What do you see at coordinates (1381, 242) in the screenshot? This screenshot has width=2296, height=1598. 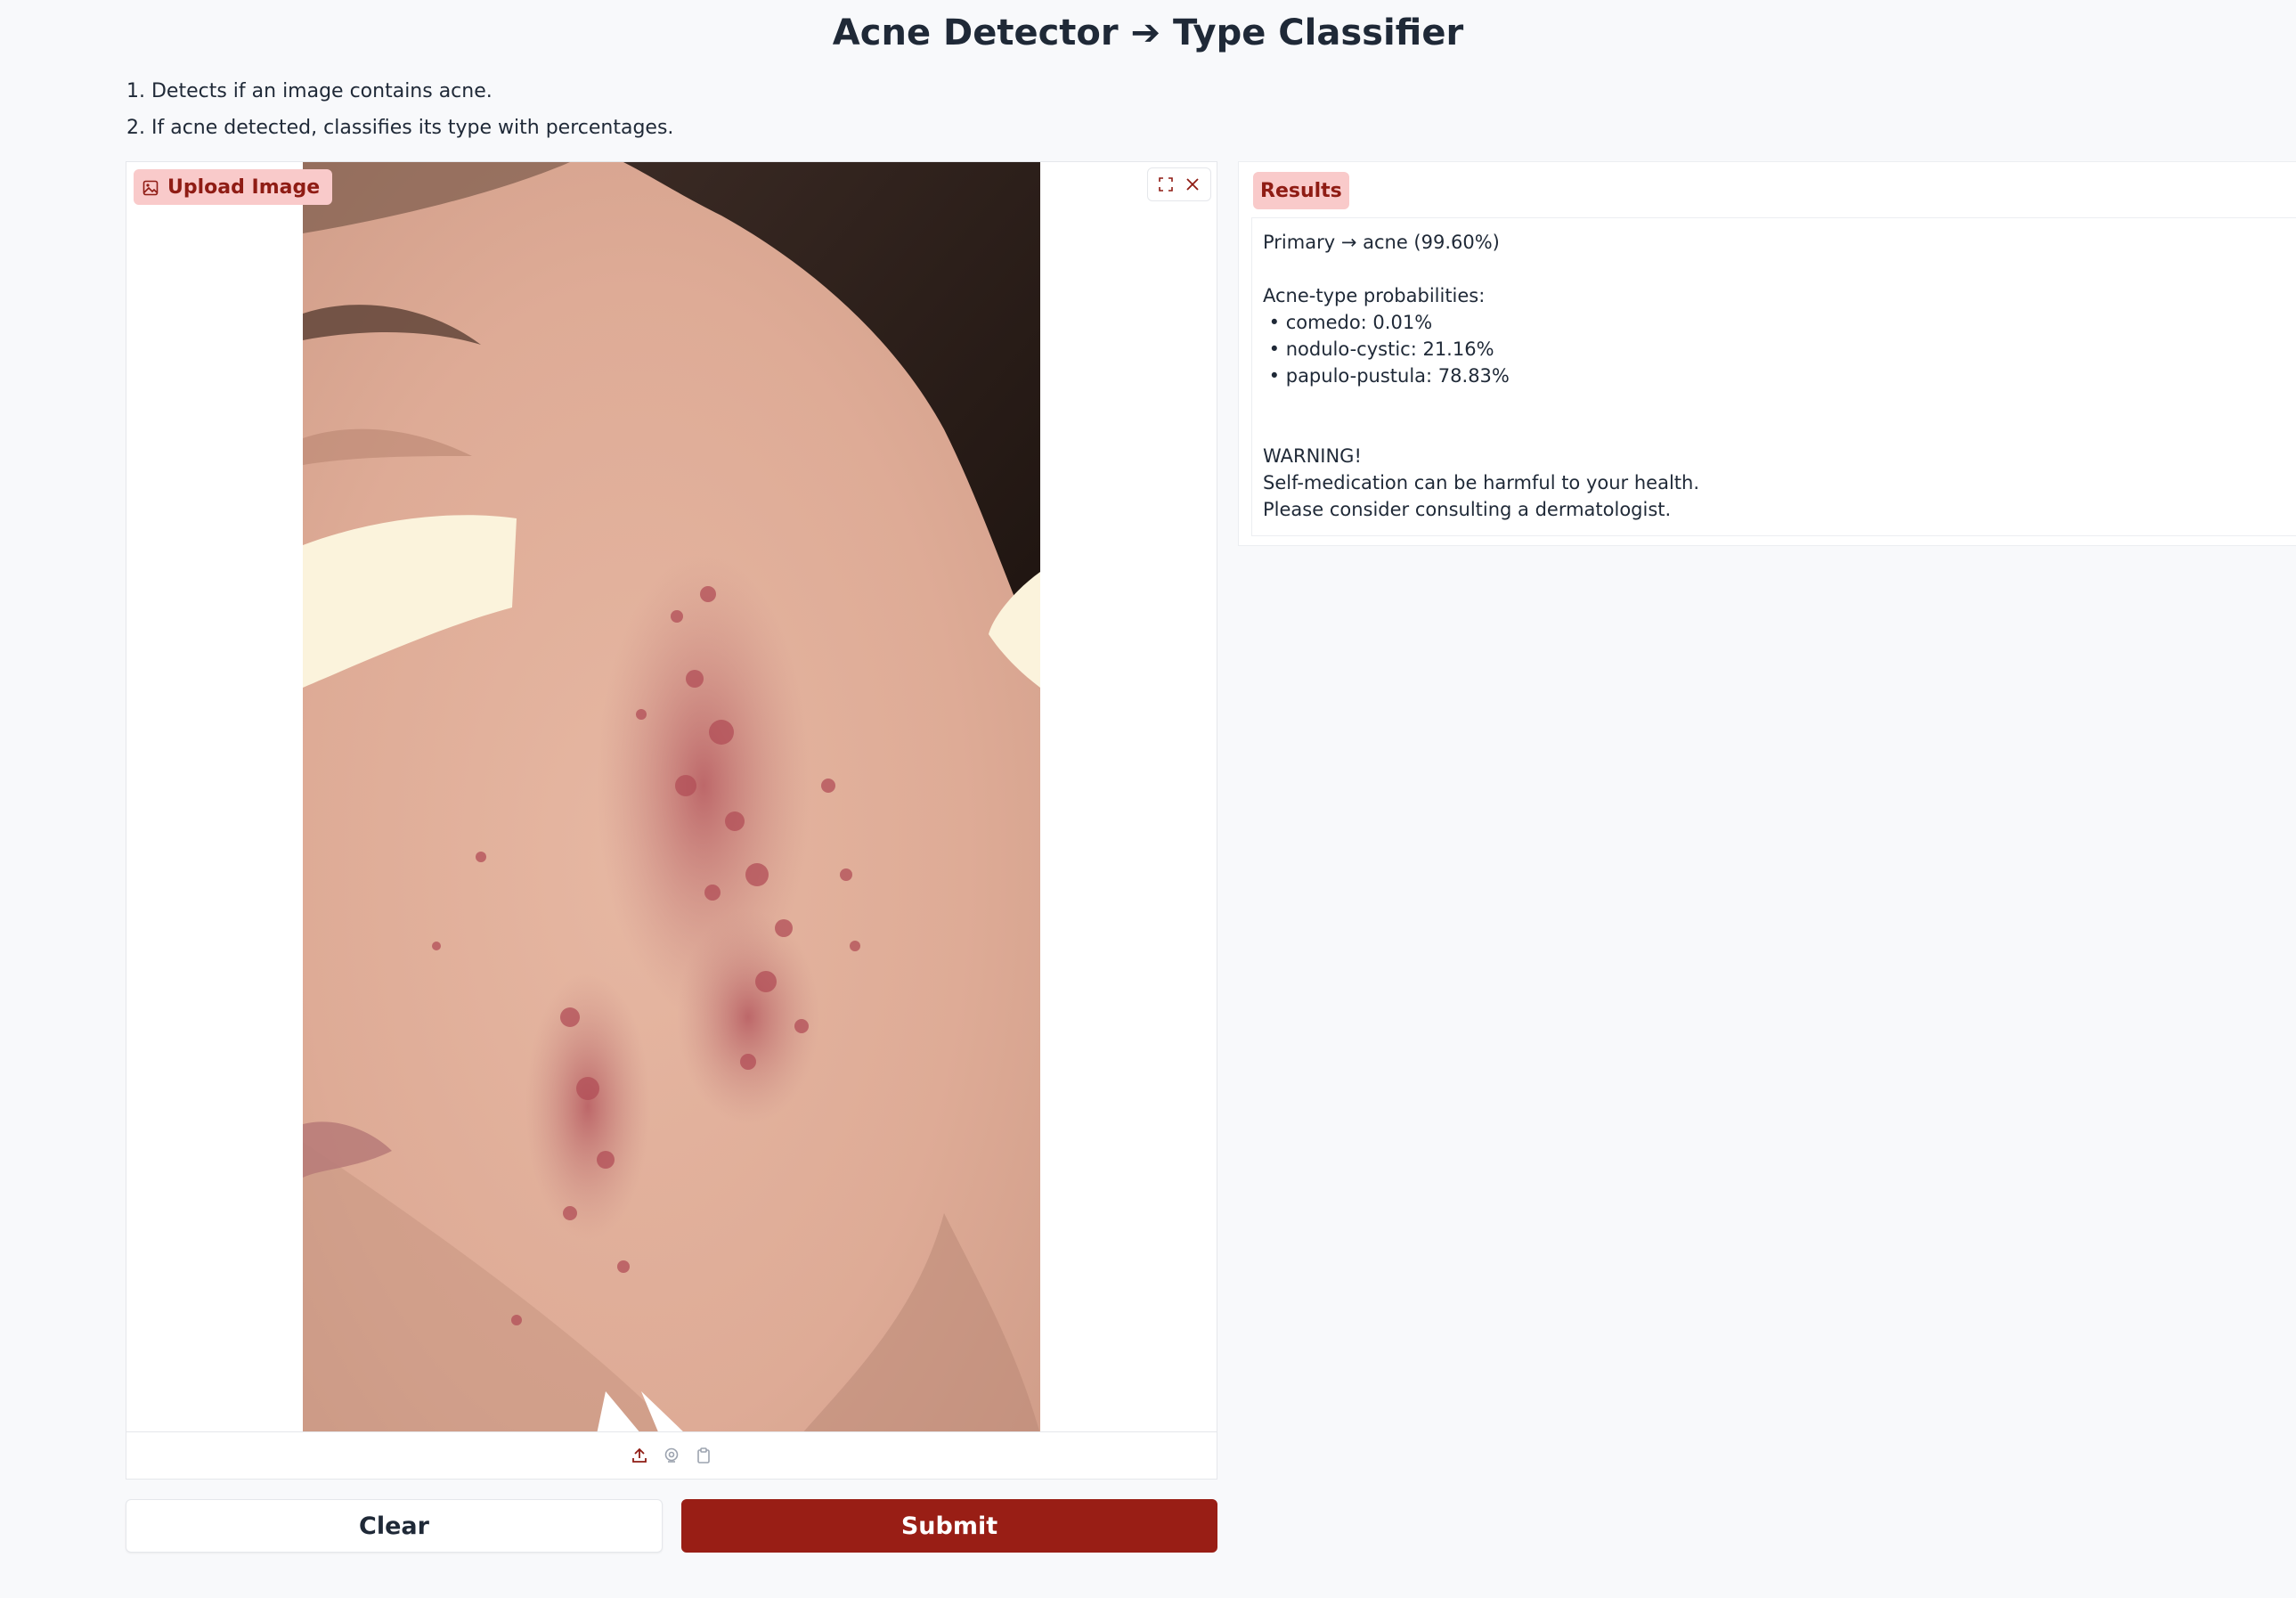 I see `result-line: Primary → acne (99.60%)` at bounding box center [1381, 242].